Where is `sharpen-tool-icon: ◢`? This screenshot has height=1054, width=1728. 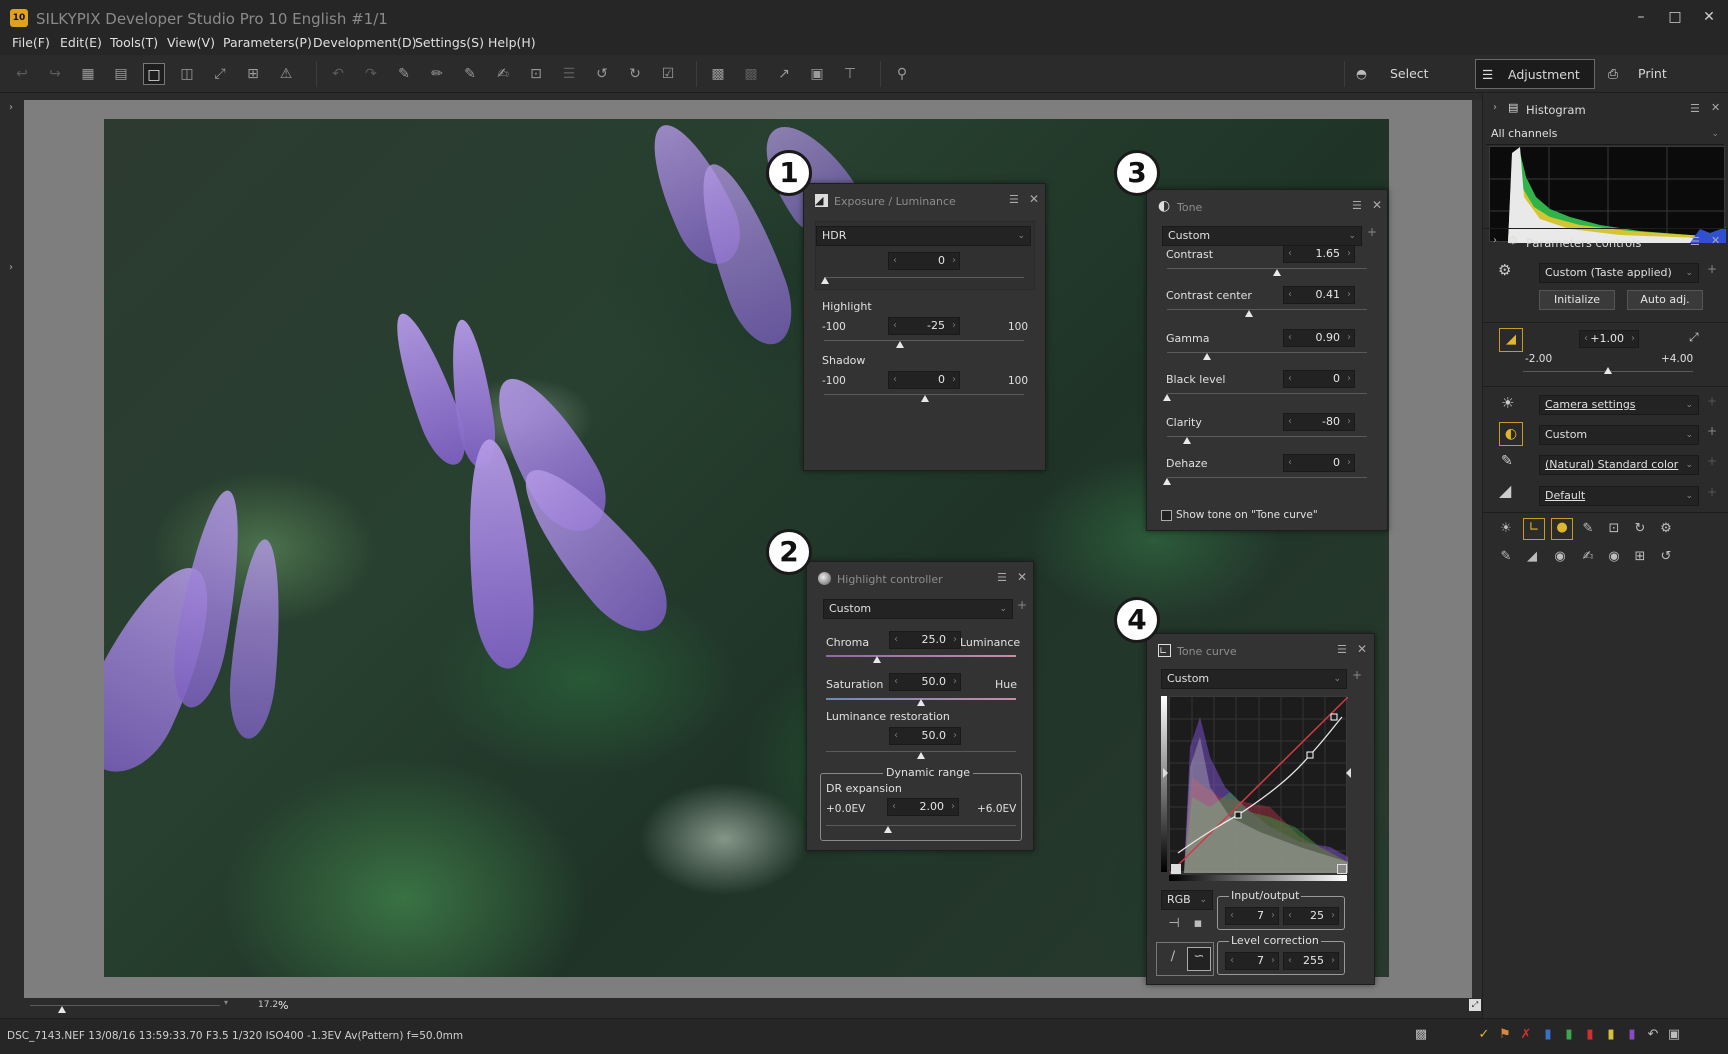
sharpen-tool-icon: ◢ is located at coordinates (1532, 557).